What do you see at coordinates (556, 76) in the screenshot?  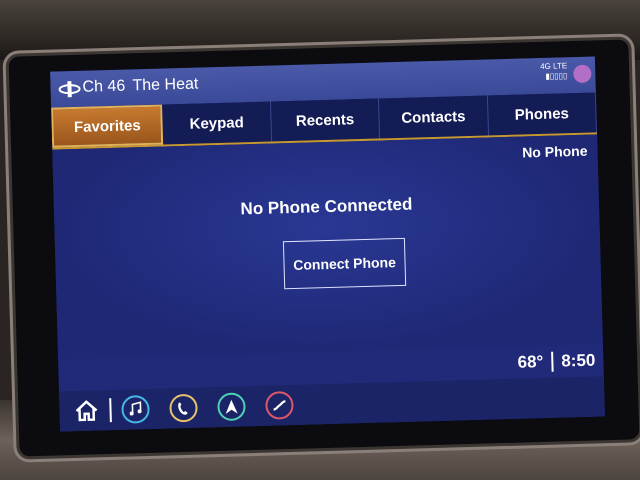 I see `signal-bars: ▮▯▯▯▯` at bounding box center [556, 76].